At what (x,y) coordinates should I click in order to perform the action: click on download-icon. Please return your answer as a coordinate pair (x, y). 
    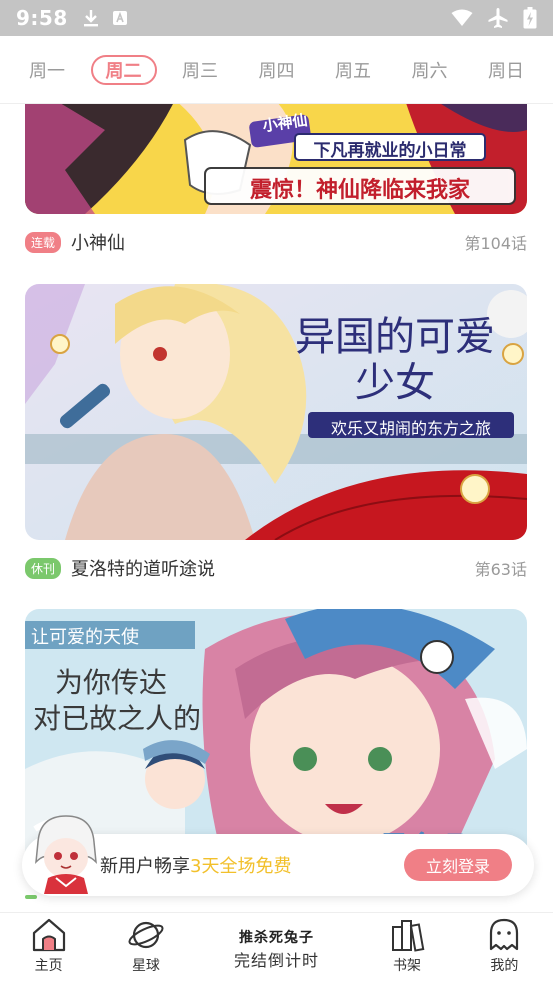
    Looking at the image, I should click on (90, 18).